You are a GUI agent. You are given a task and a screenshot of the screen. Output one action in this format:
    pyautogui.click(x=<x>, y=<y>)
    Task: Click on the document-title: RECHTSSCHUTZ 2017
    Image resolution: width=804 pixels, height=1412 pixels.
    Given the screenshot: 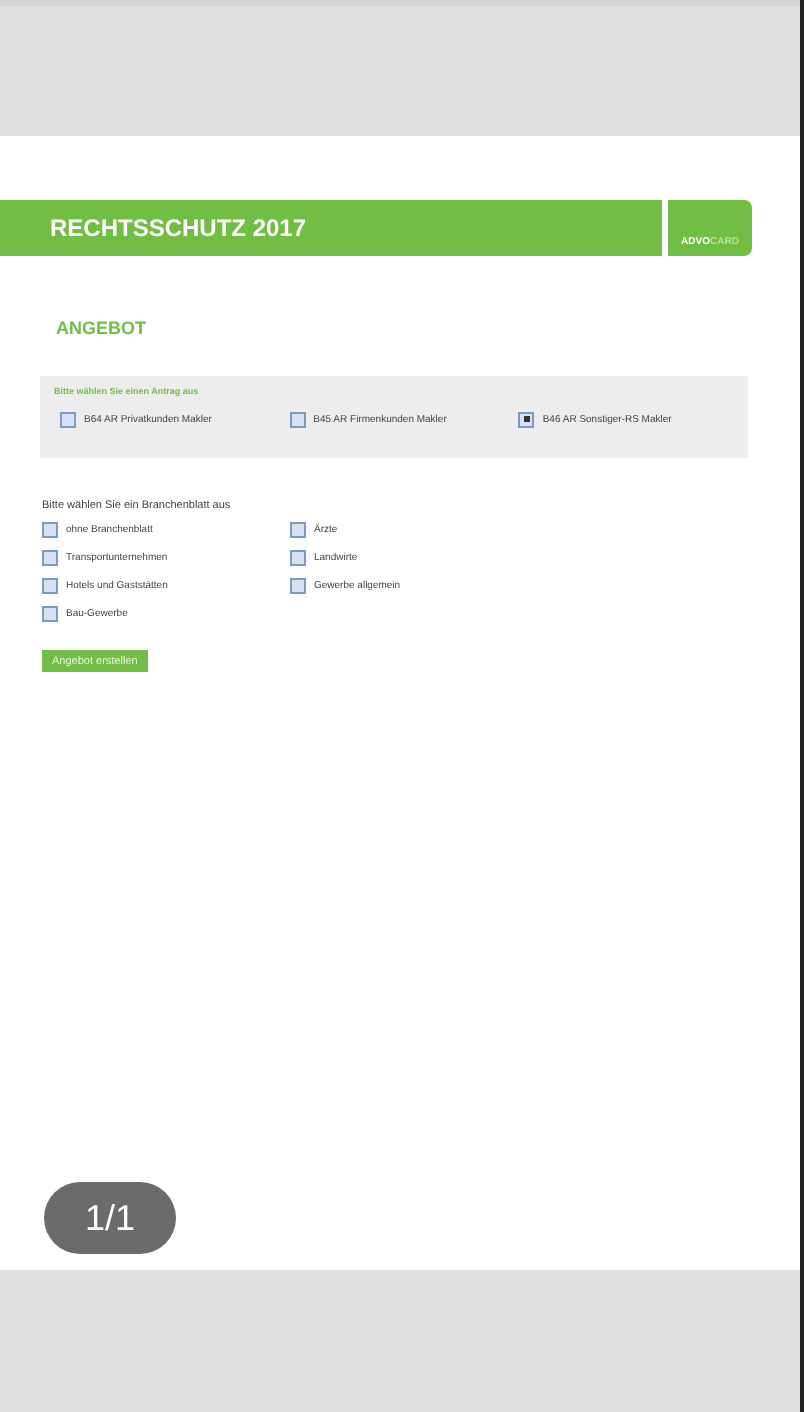 What is the action you would take?
    pyautogui.click(x=178, y=228)
    